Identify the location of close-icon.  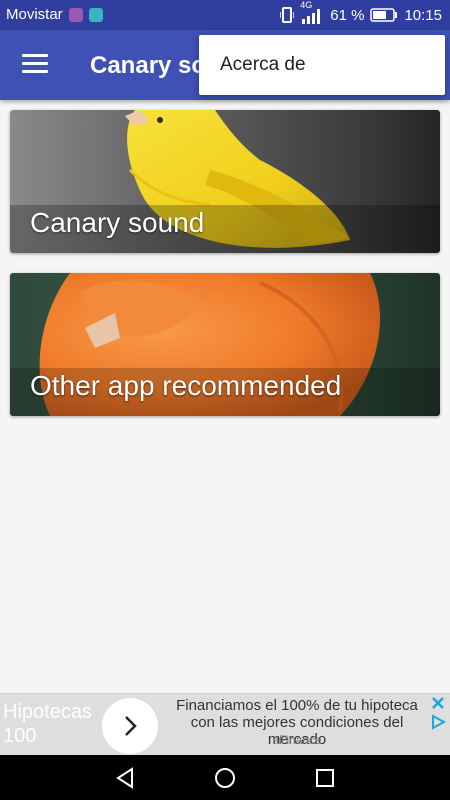
(438, 703).